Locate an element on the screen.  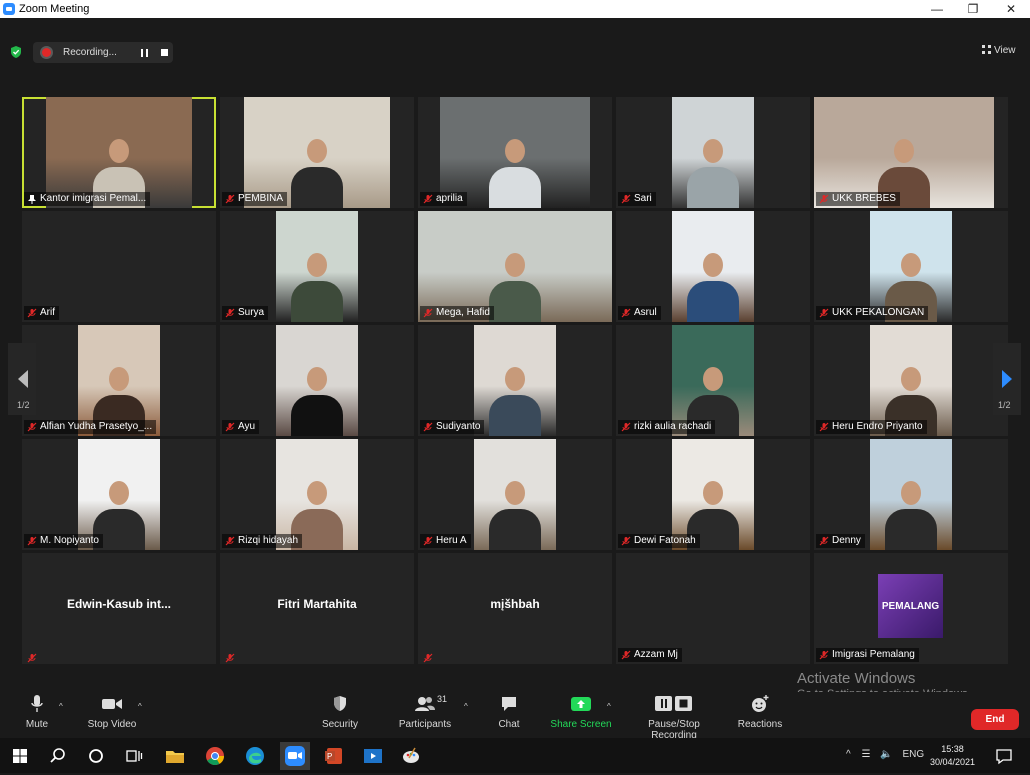
windows-start-icon is located at coordinates (20, 756).